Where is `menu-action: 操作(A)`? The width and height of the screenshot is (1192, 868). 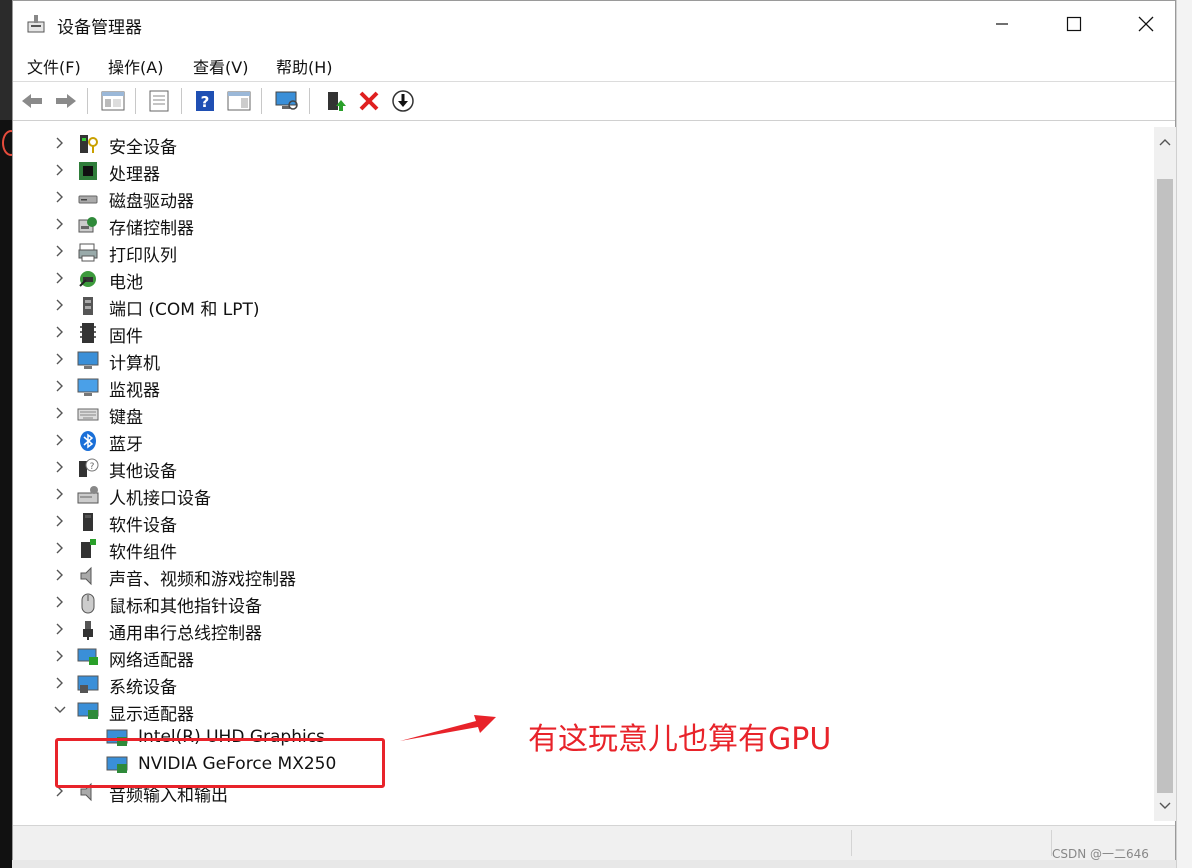
menu-action: 操作(A) is located at coordinates (135, 66).